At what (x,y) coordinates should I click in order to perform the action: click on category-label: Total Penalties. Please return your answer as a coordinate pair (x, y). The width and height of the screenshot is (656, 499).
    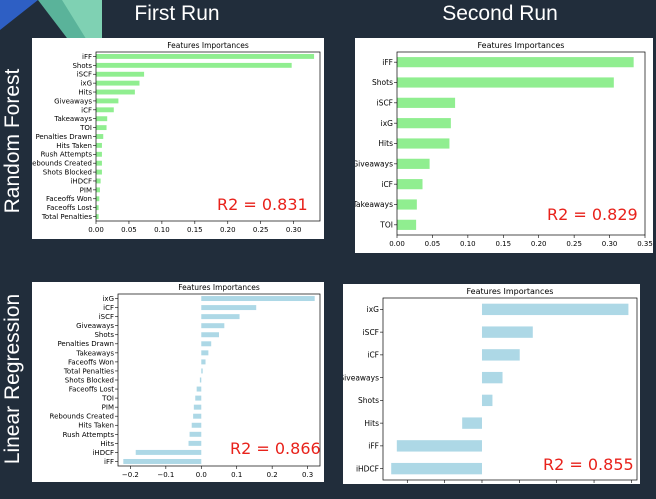
    Looking at the image, I should click on (89, 371).